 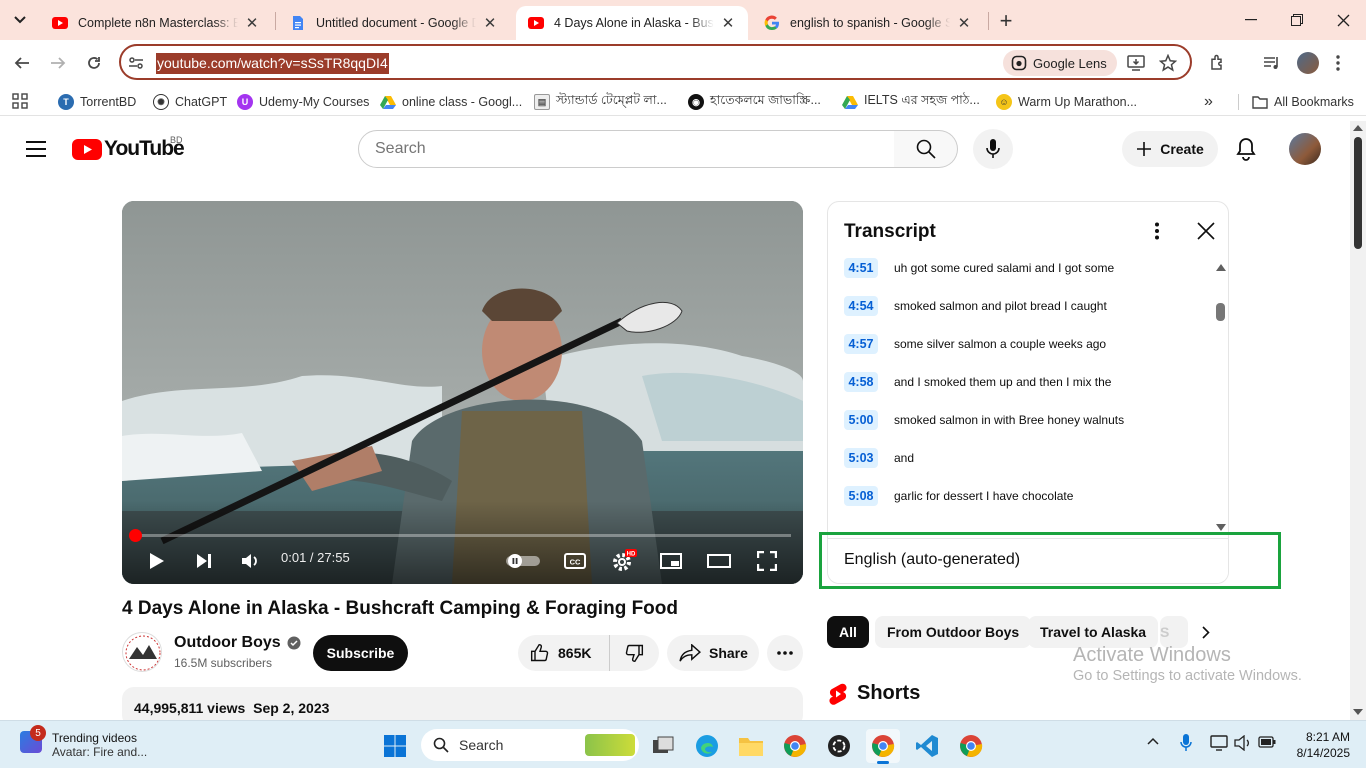 What do you see at coordinates (94, 63) in the screenshot?
I see `reload-button` at bounding box center [94, 63].